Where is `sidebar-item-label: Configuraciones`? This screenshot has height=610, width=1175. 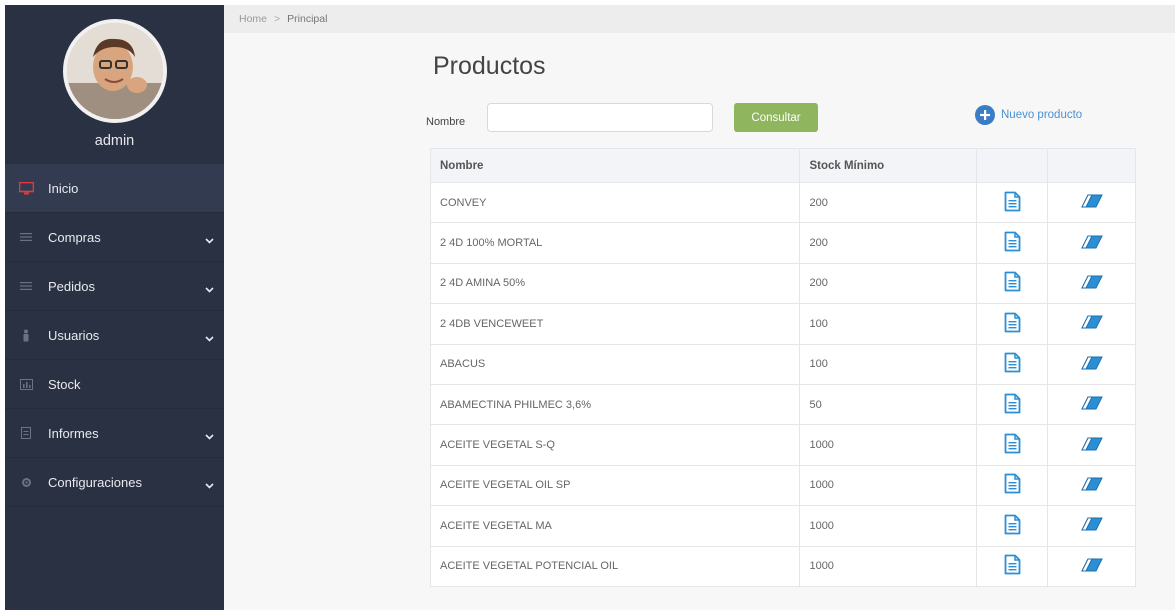
sidebar-item-label: Configuraciones is located at coordinates (95, 482).